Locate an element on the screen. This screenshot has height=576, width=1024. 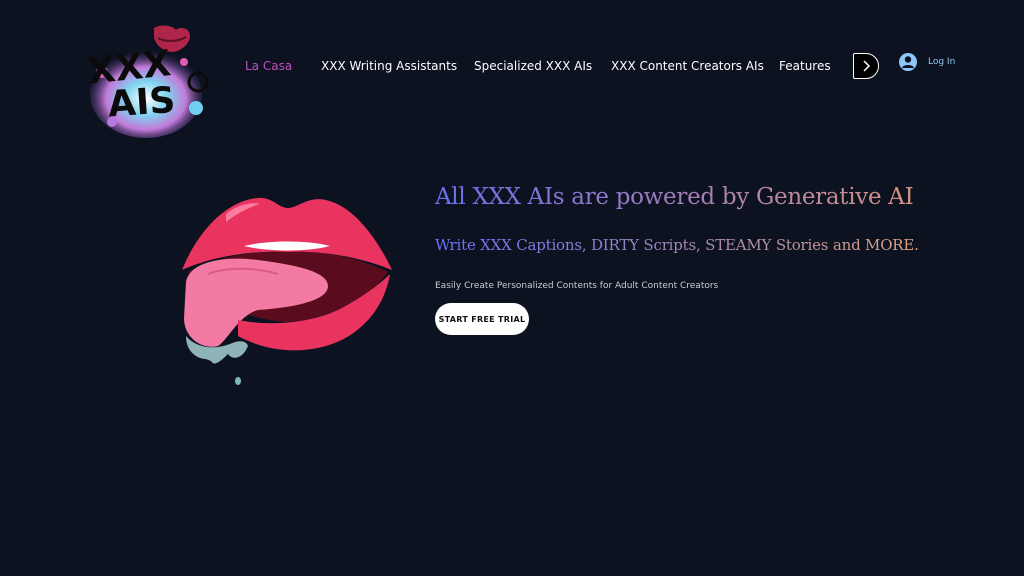
nav-item-specialized-ais: Specialized XXX AIs is located at coordinates (533, 66).